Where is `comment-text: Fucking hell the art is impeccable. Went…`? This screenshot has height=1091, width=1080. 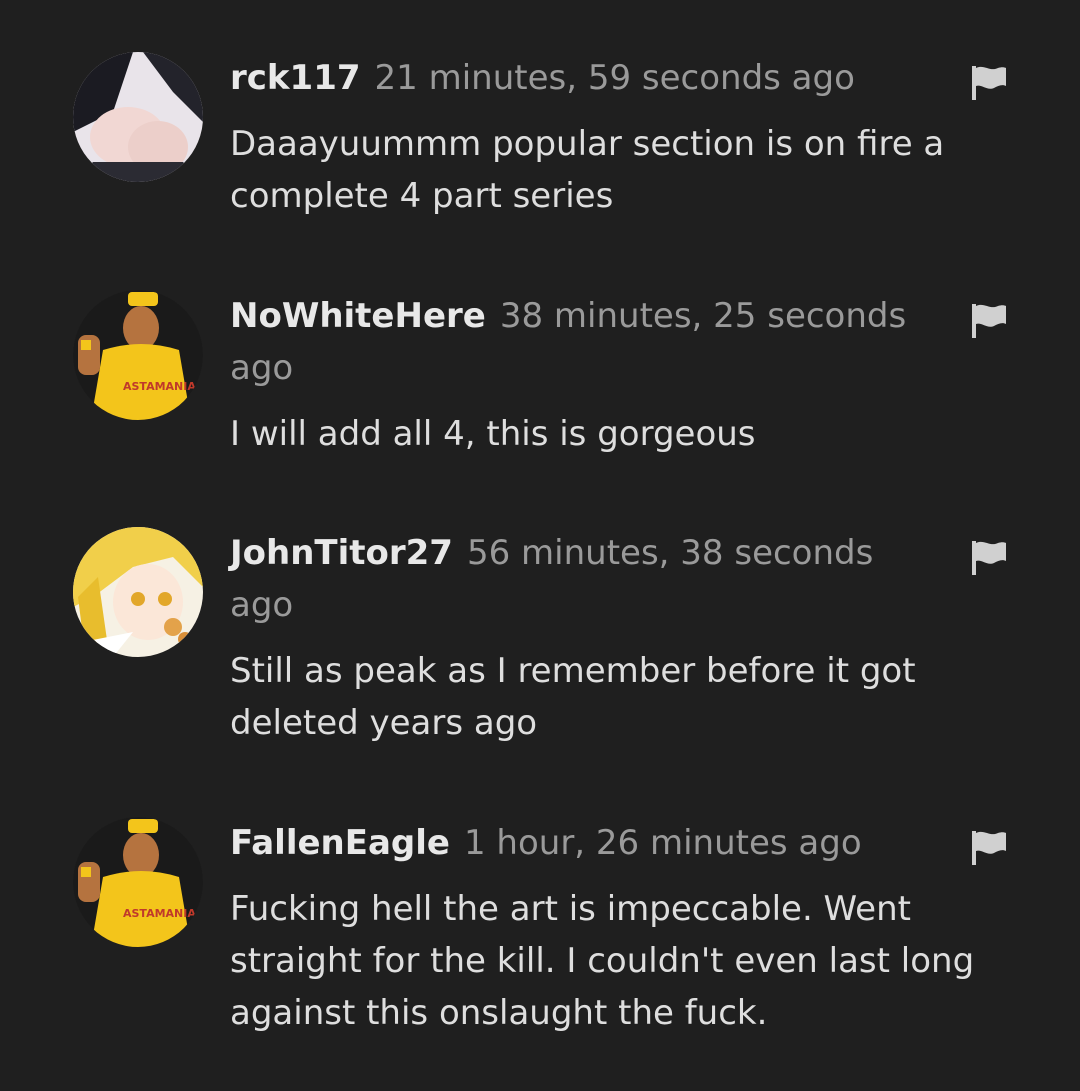 comment-text: Fucking hell the art is impeccable. Went… is located at coordinates (602, 961).